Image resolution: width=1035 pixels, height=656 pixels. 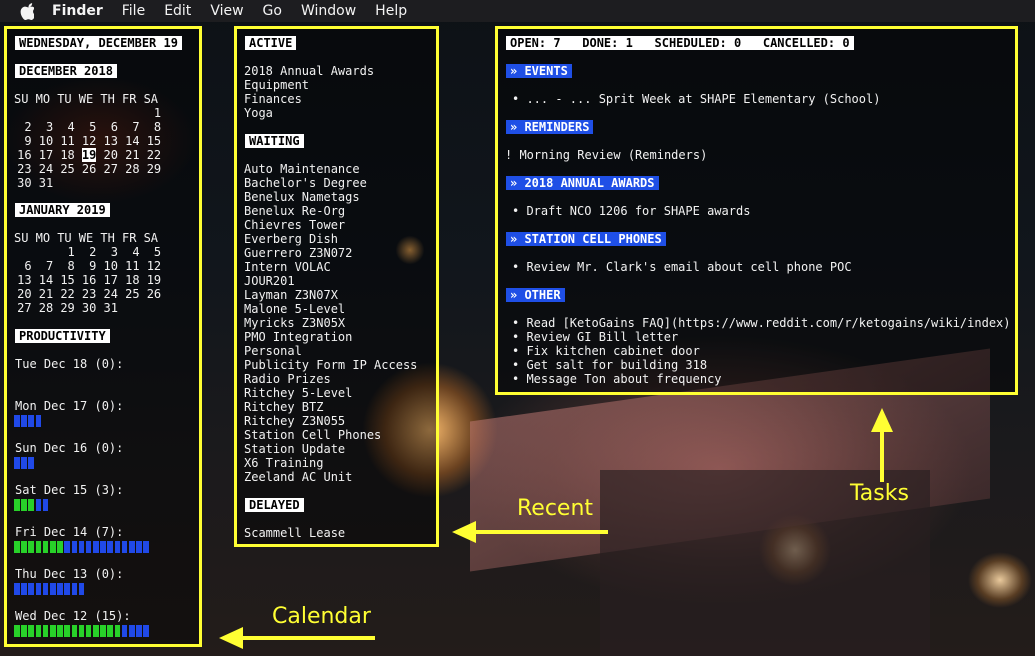 I want to click on recent-project-item: Finances, so click(x=273, y=99).